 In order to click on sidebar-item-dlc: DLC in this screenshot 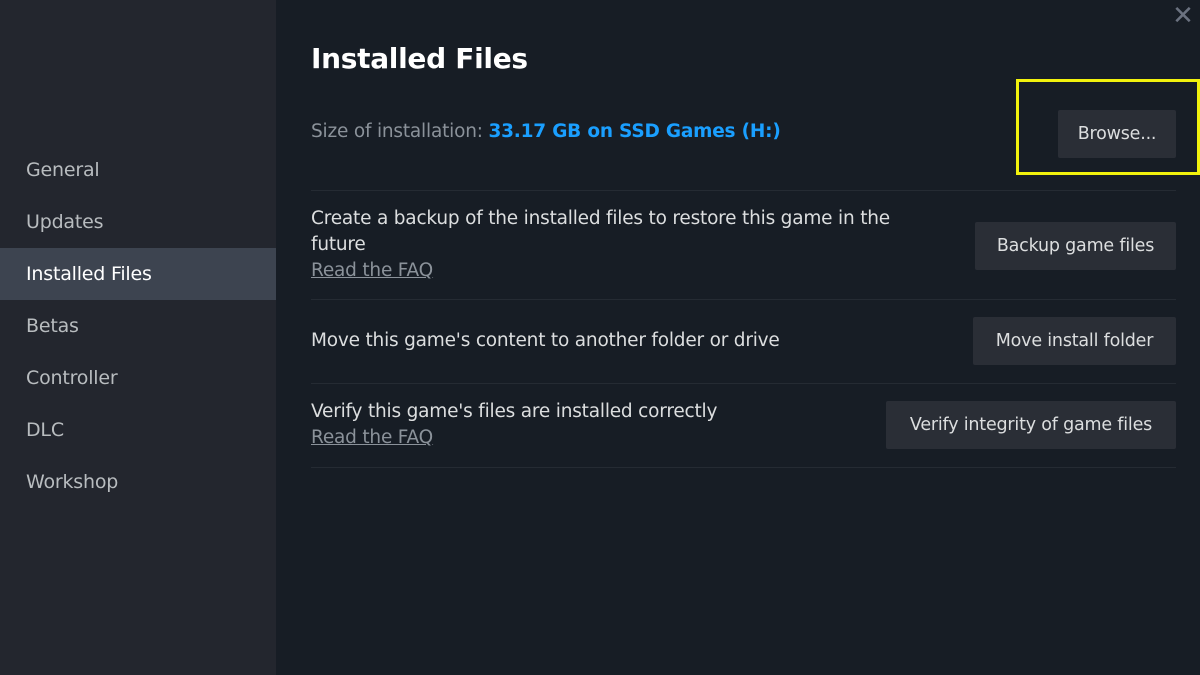, I will do `click(138, 430)`.